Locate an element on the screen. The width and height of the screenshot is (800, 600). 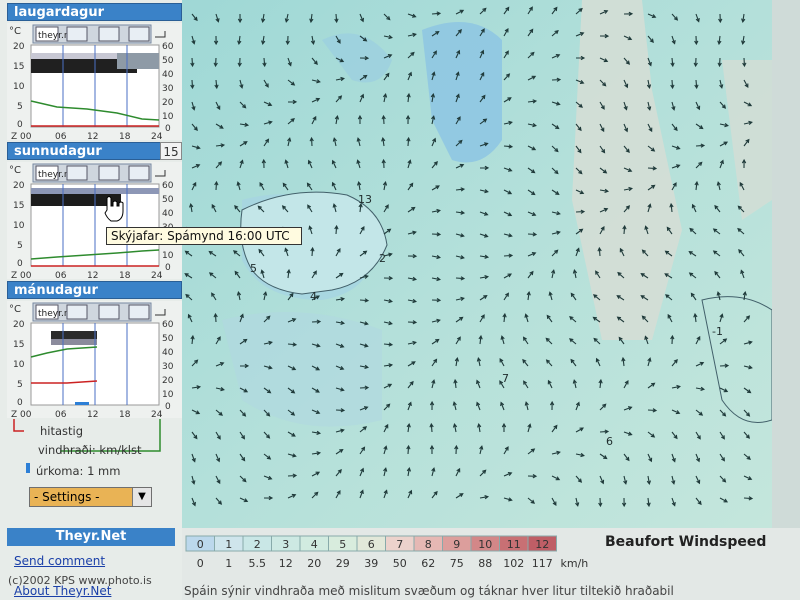
beaufort-number: 5 is located at coordinates (342, 544).